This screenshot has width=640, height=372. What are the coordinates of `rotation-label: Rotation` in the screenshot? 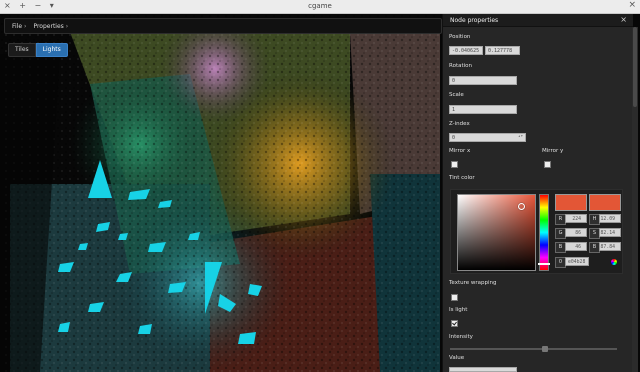 It's located at (461, 66).